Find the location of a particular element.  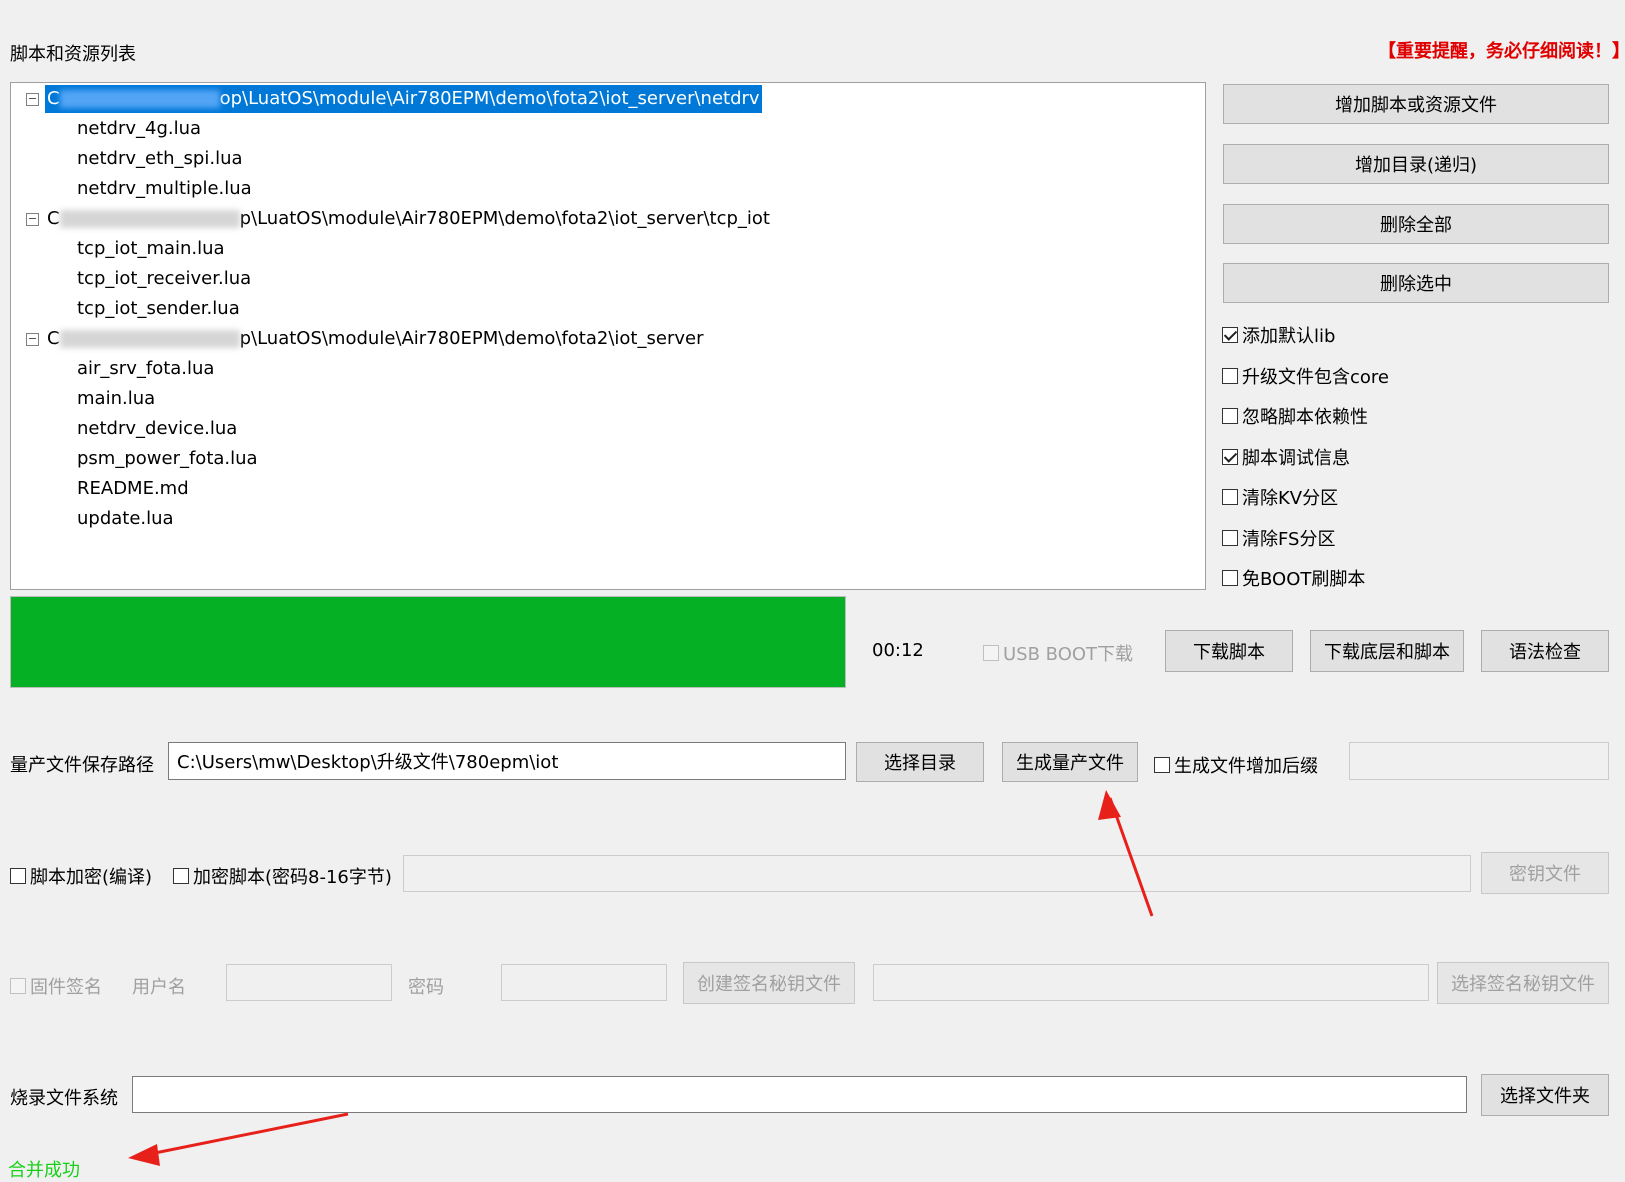

important-warning: 【重要提醒，务必仔细阅读！】 is located at coordinates (1501, 50).